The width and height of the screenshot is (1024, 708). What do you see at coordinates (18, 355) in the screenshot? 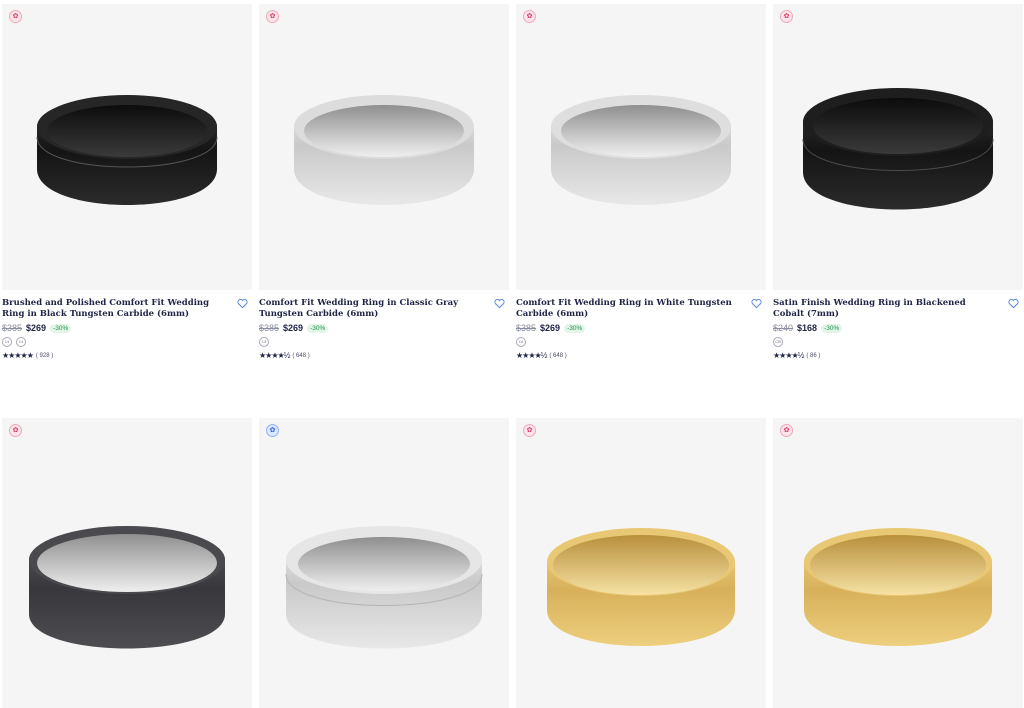
I see `star-rating-icon: ★★★★★` at bounding box center [18, 355].